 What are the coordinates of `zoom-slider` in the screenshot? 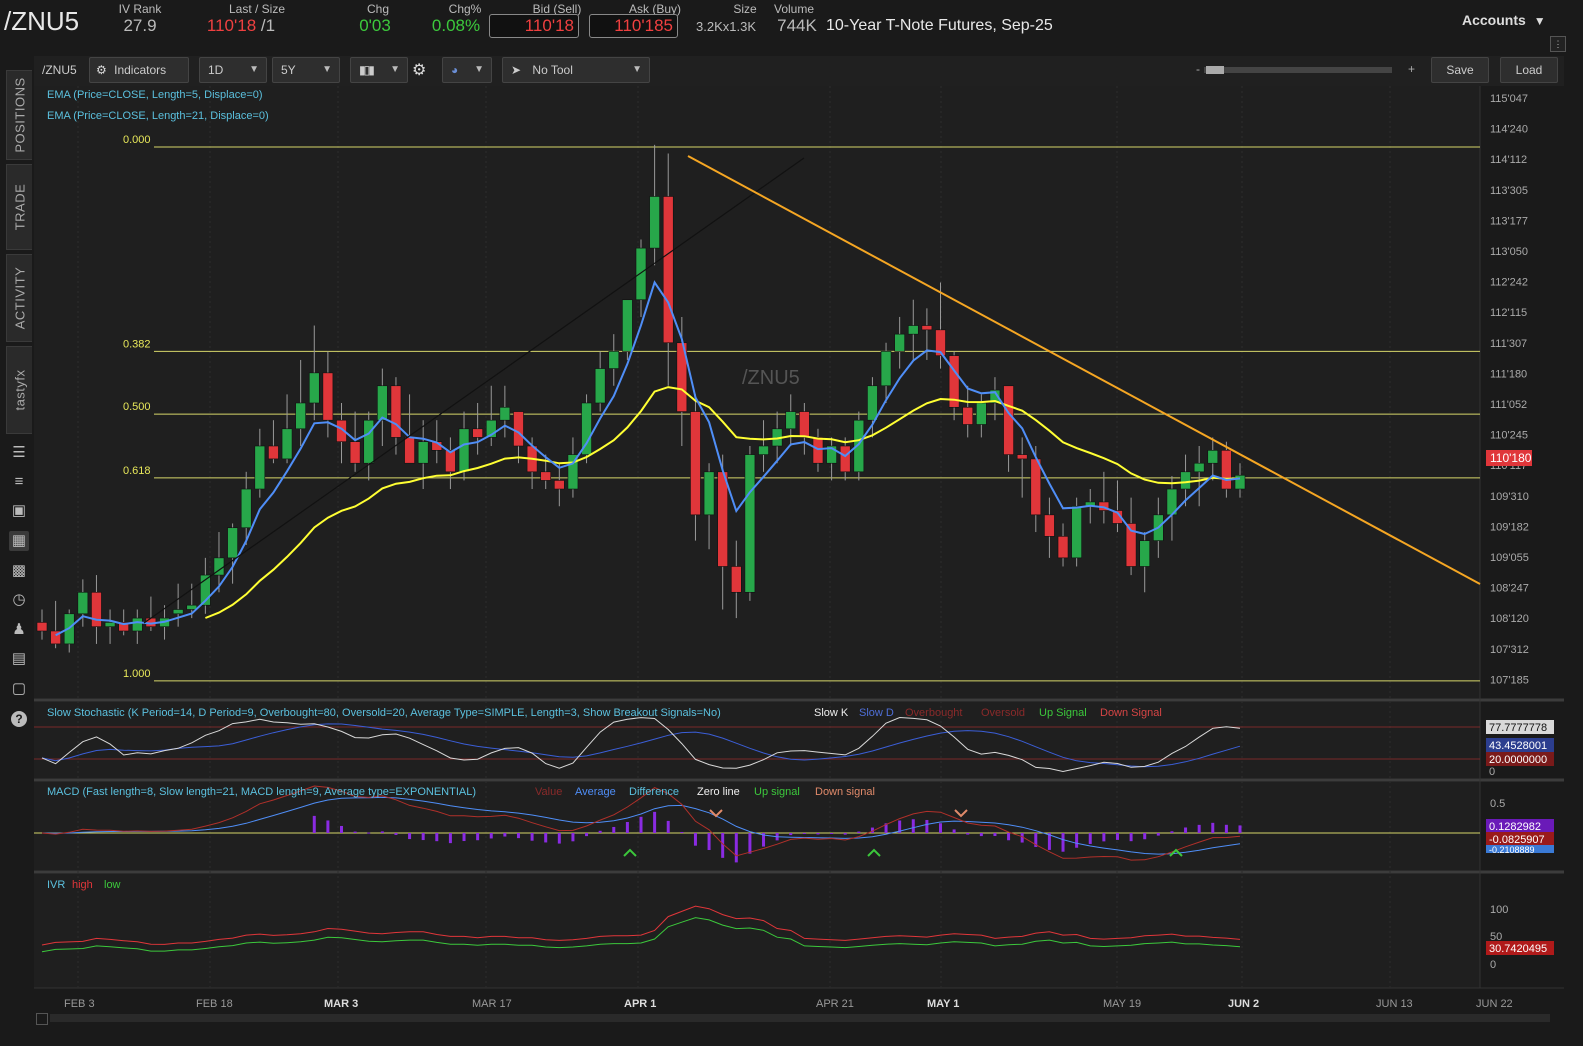 It's located at (1298, 70).